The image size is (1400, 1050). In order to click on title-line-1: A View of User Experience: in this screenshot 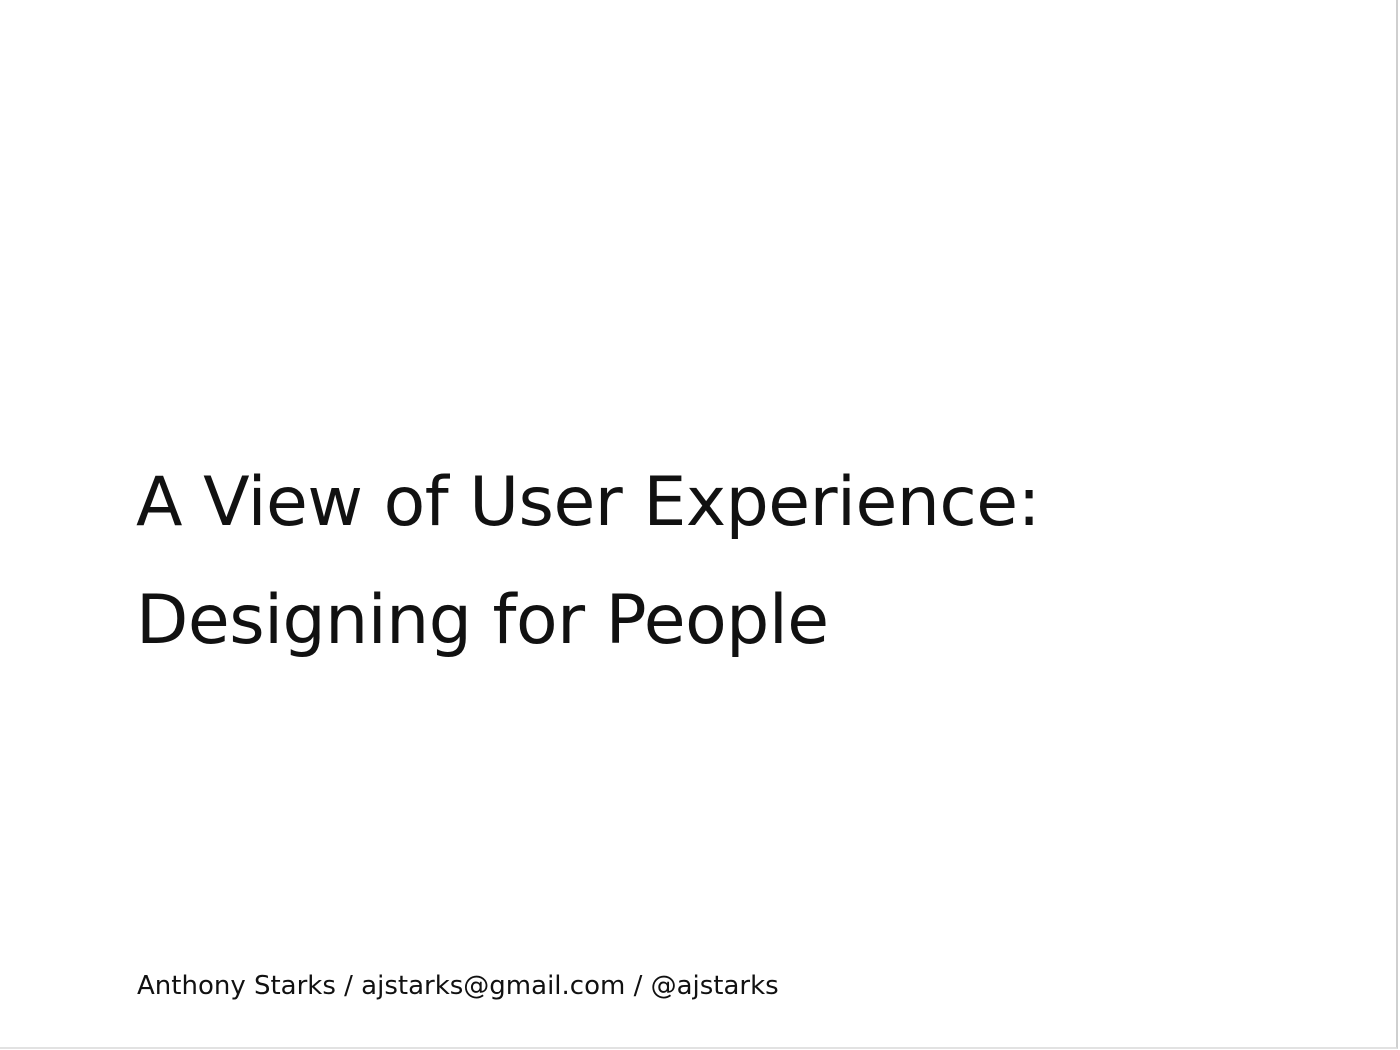, I will do `click(588, 502)`.